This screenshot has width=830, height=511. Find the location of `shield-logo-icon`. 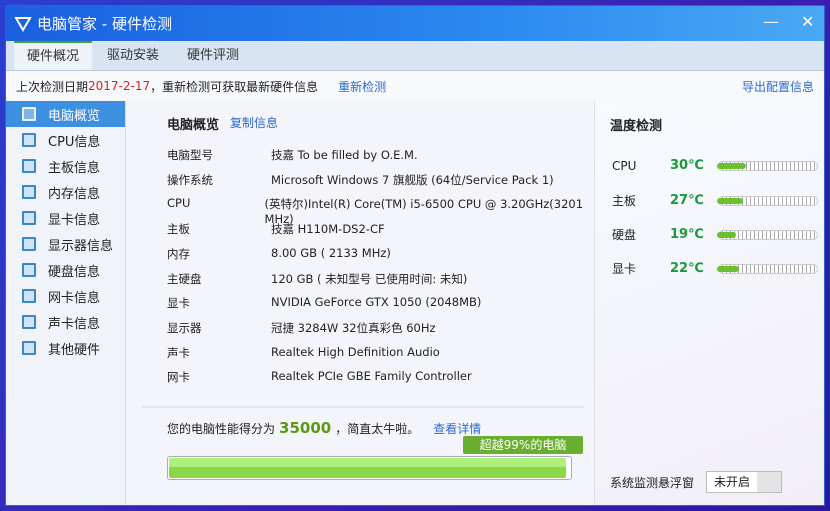

shield-logo-icon is located at coordinates (23, 24).